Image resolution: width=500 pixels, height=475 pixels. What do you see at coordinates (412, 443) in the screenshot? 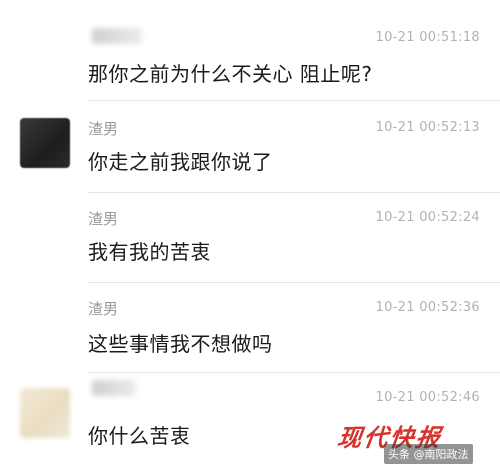
I see `watermark: 现代快报 头条 @南阳政法` at bounding box center [412, 443].